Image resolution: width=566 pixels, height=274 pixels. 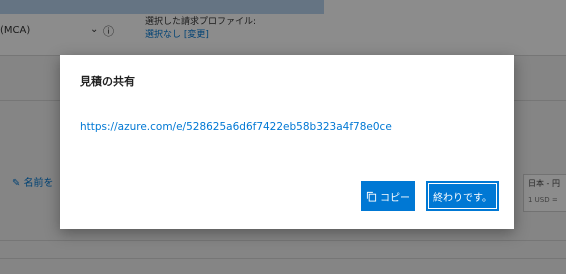 I want to click on copy-icon, so click(x=371, y=196).